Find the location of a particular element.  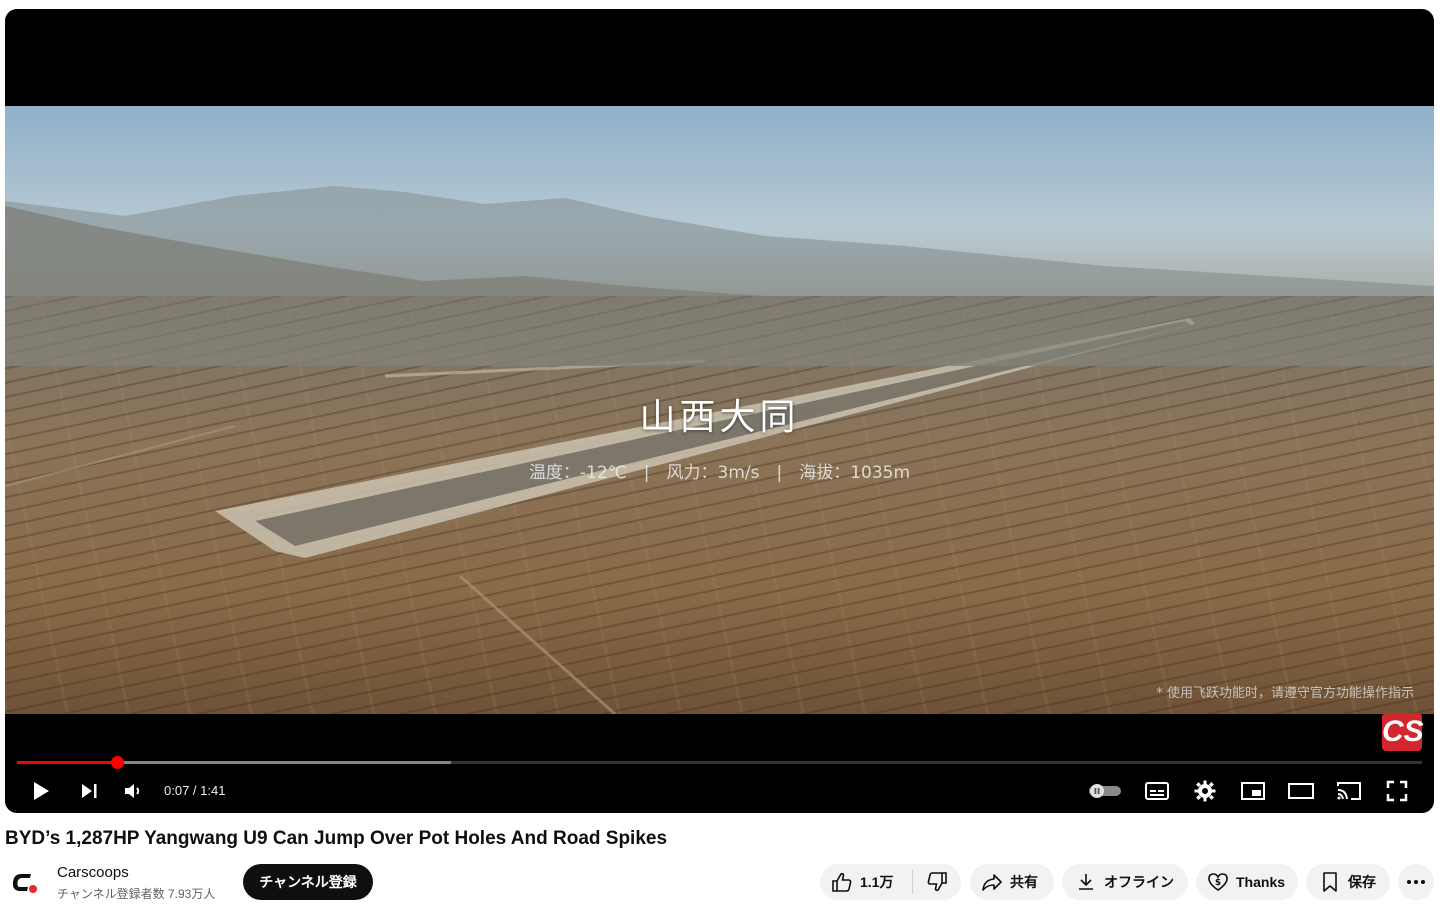

subscribe-button: チャンネル登録 is located at coordinates (308, 882).